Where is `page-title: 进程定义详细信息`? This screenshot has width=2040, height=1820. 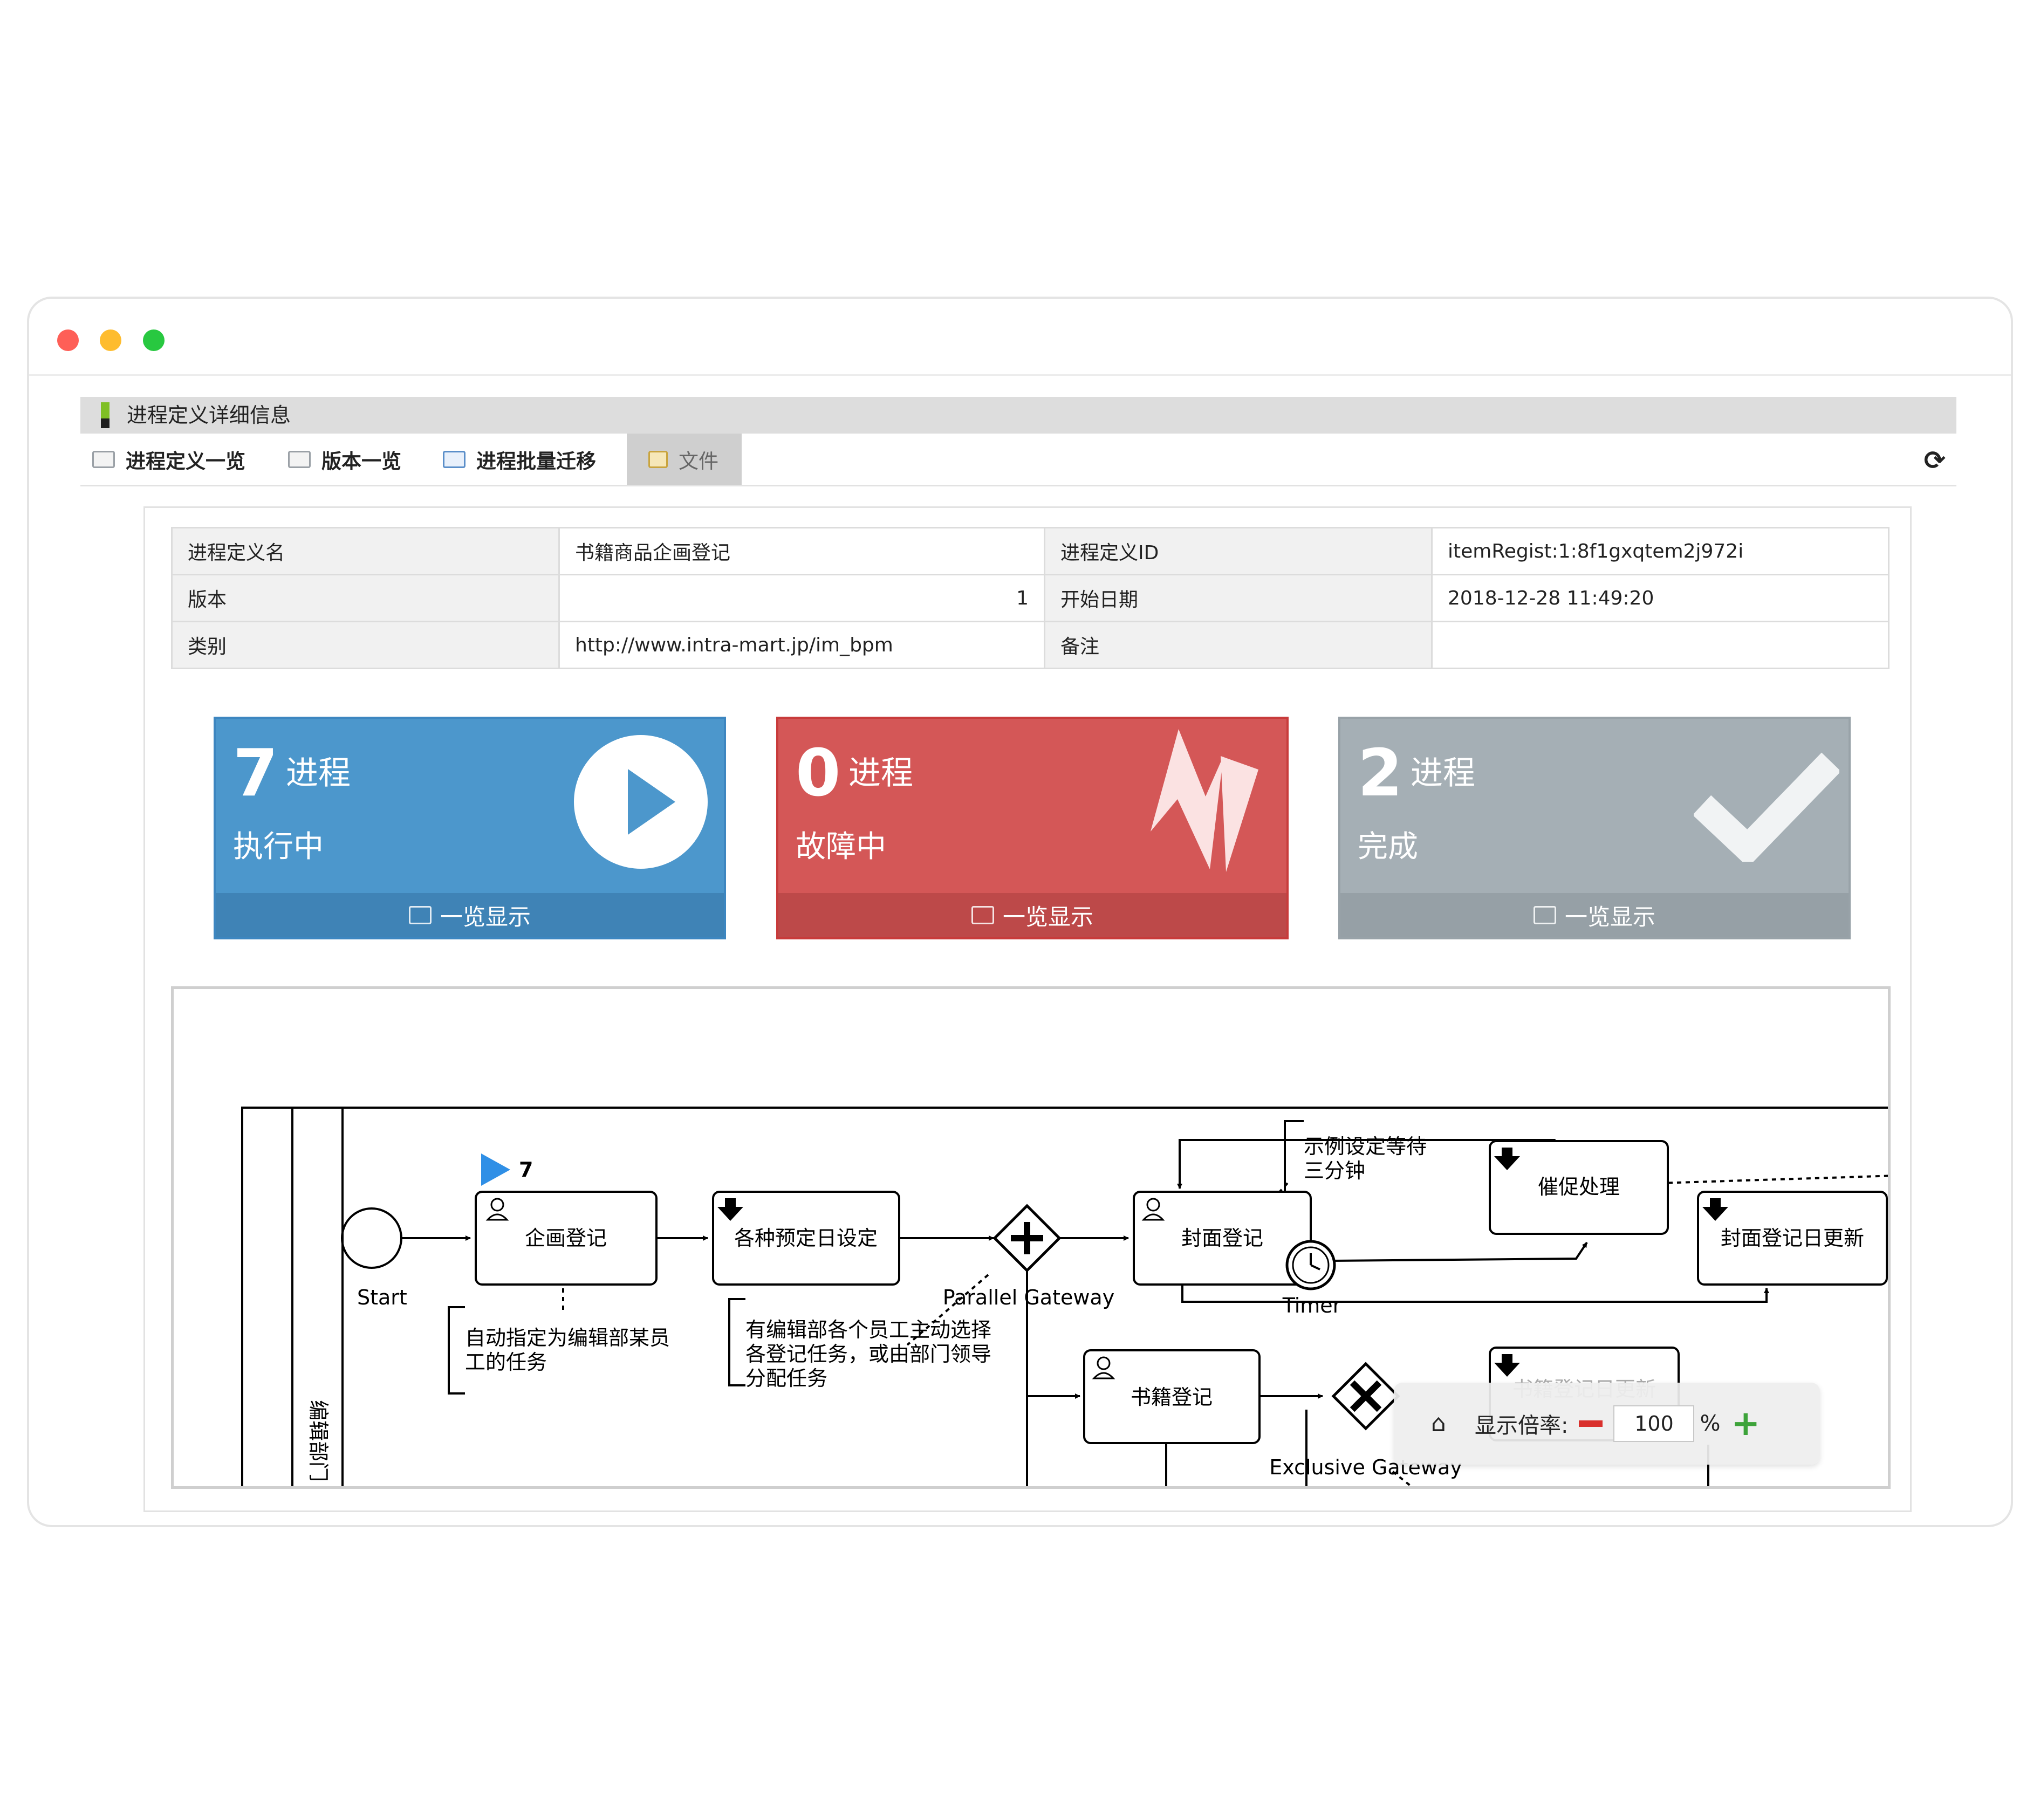
page-title: 进程定义详细信息 is located at coordinates (209, 415).